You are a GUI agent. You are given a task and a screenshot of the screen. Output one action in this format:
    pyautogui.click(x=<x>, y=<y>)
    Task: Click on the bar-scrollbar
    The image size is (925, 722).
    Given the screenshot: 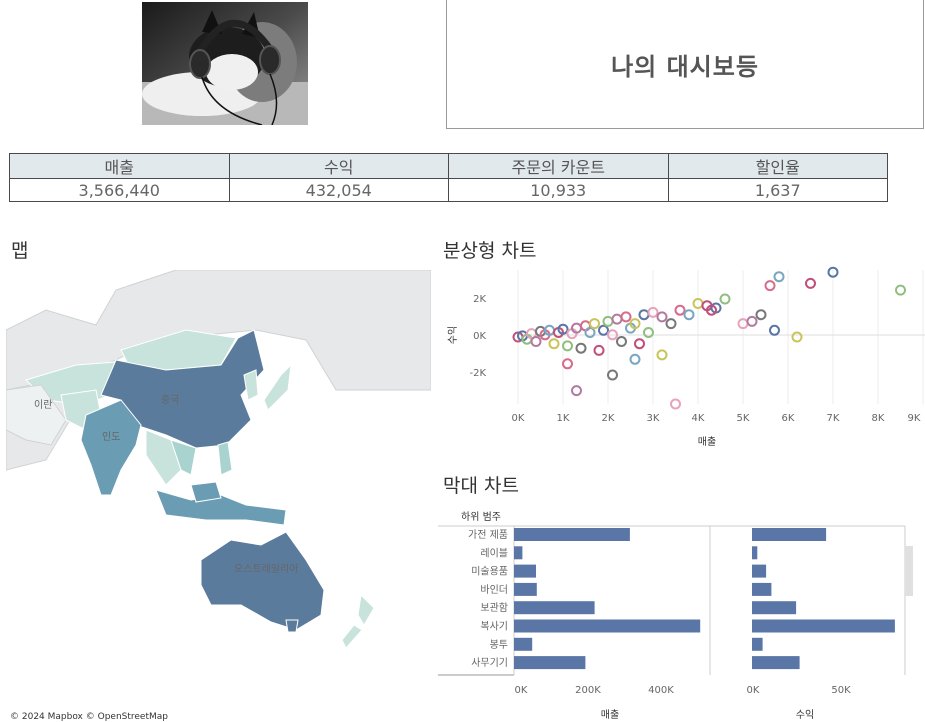 What is the action you would take?
    pyautogui.click(x=909, y=571)
    